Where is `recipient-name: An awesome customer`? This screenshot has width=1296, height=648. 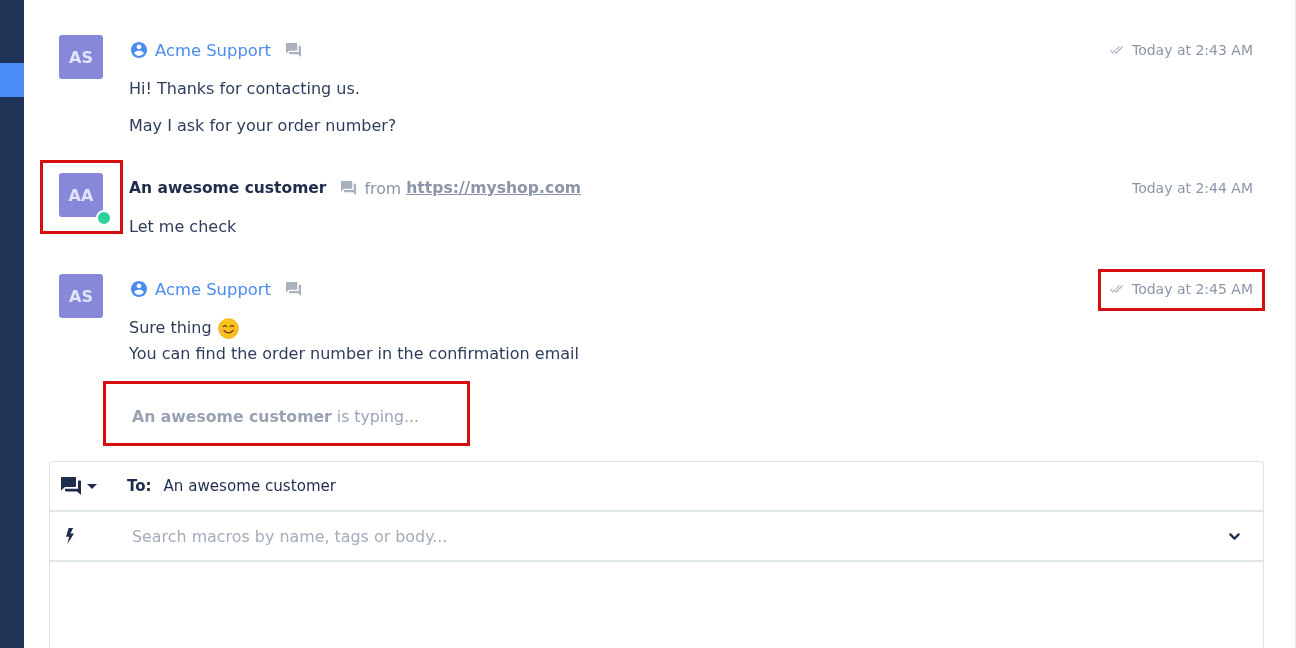 recipient-name: An awesome customer is located at coordinates (250, 486).